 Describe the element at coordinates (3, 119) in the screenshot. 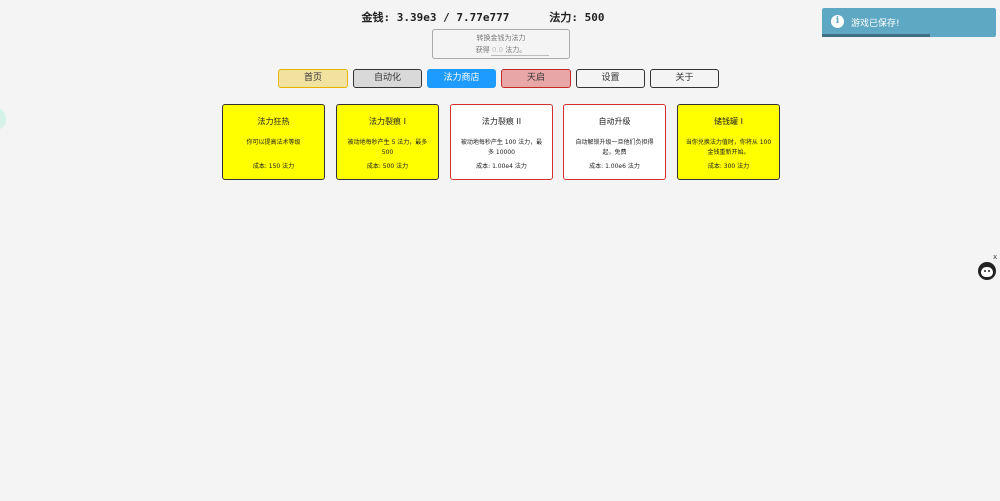

I see `side-panel-handle` at that location.